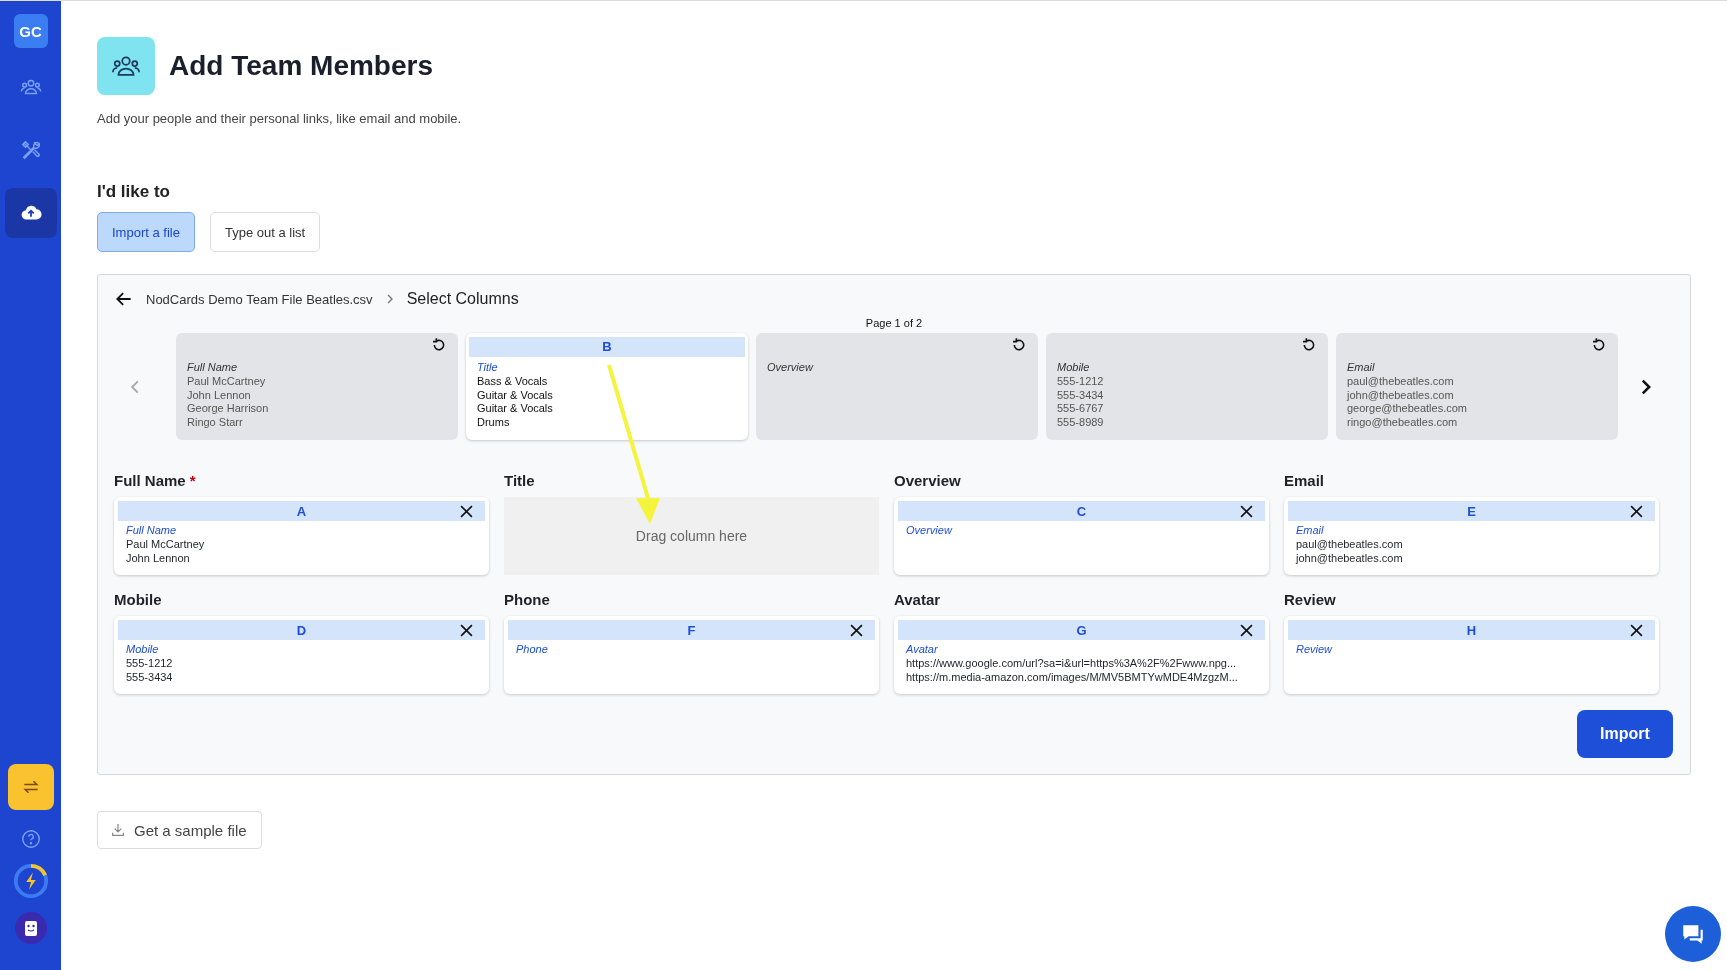 This screenshot has width=1727, height=970. I want to click on lightning-ring-icon, so click(30, 881).